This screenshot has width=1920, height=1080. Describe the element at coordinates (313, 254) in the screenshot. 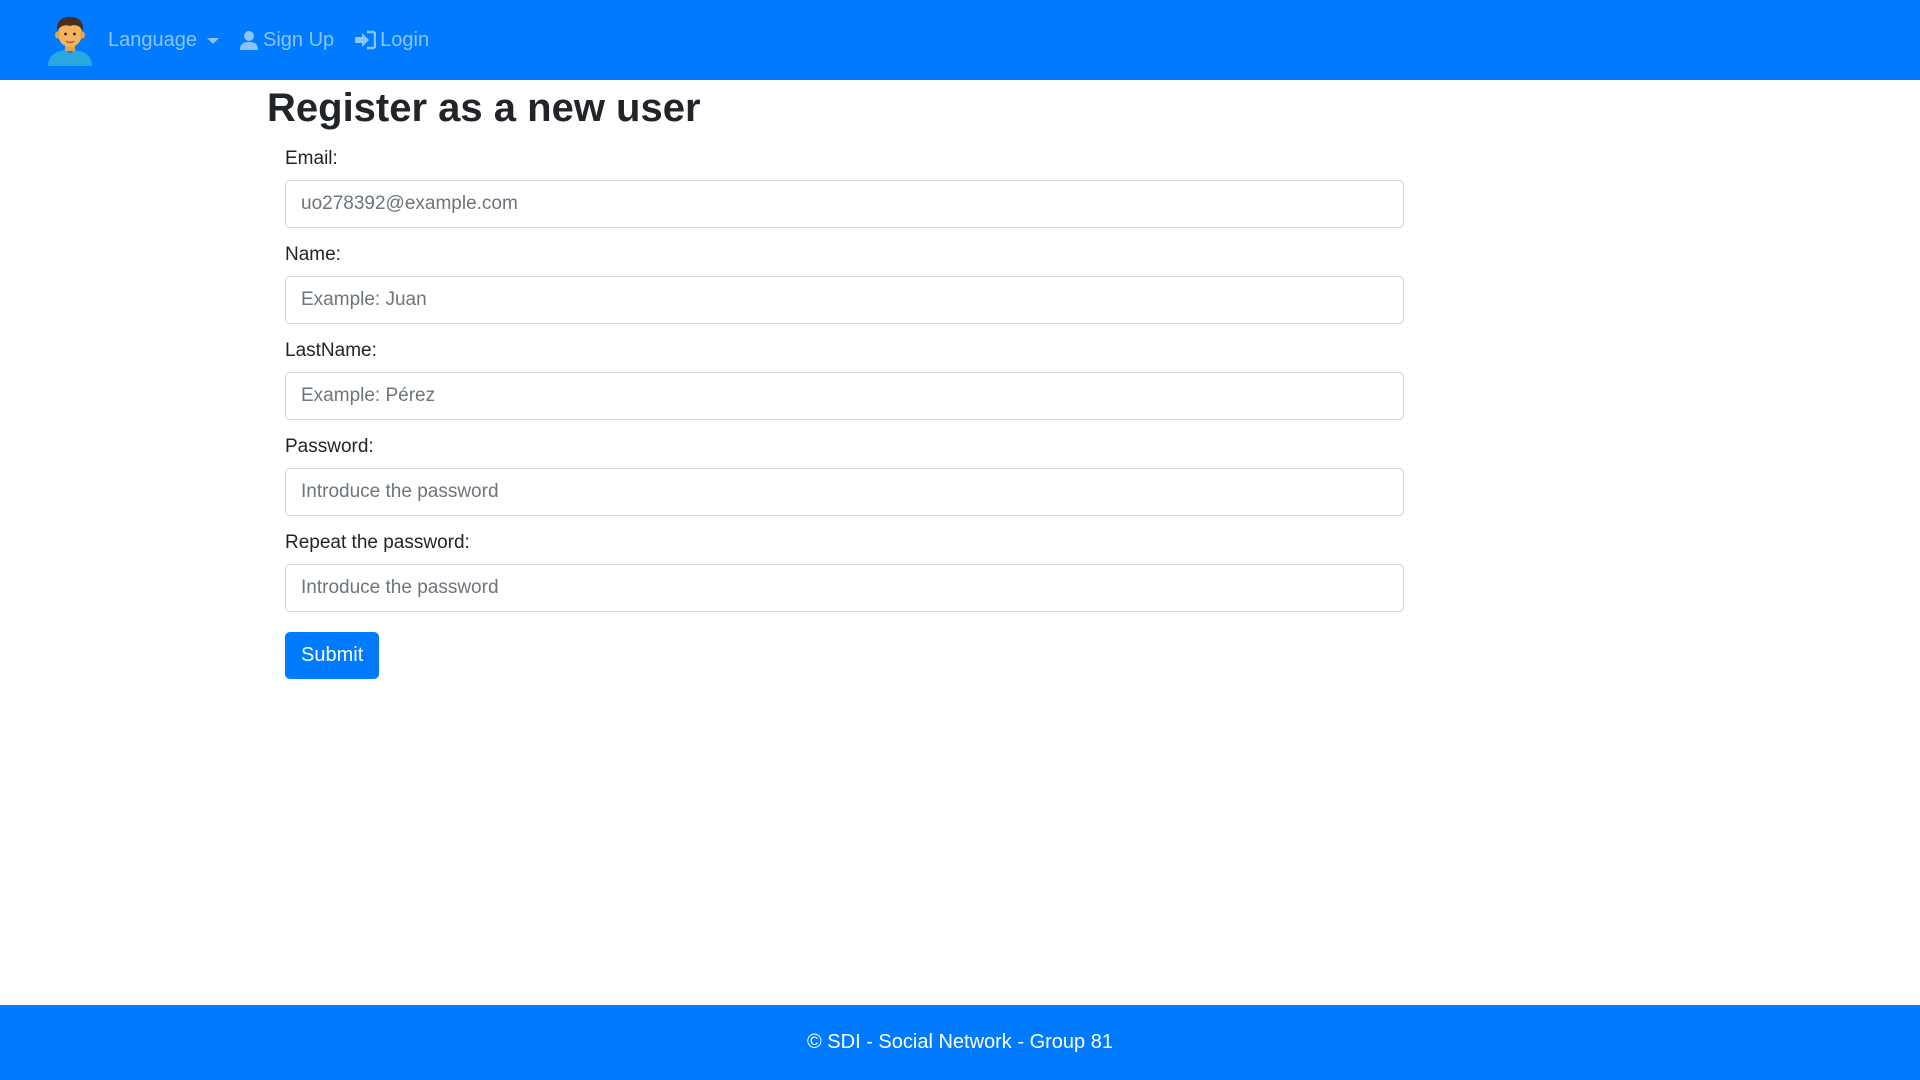

I see `name-label: Name:` at that location.